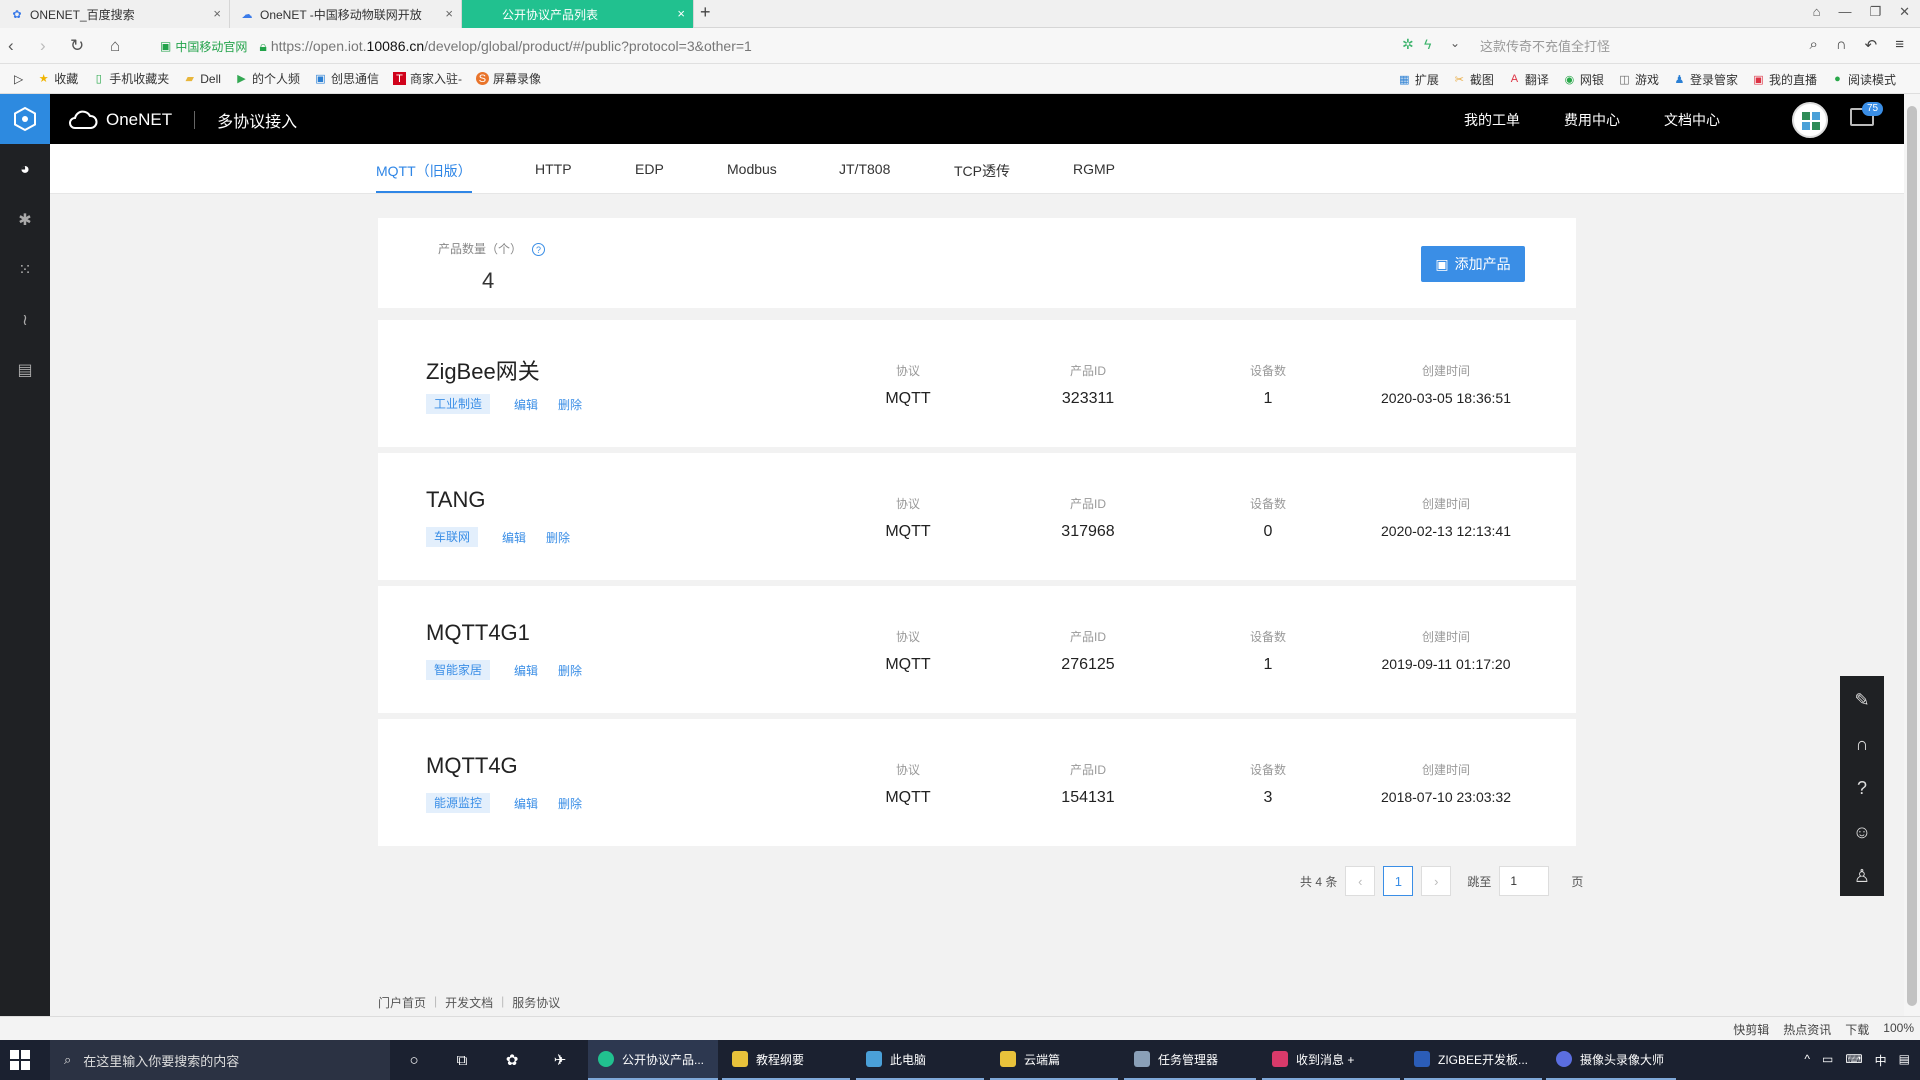 The image size is (1920, 1080). What do you see at coordinates (25, 220) in the screenshot?
I see `asterisk-icon: ✱` at bounding box center [25, 220].